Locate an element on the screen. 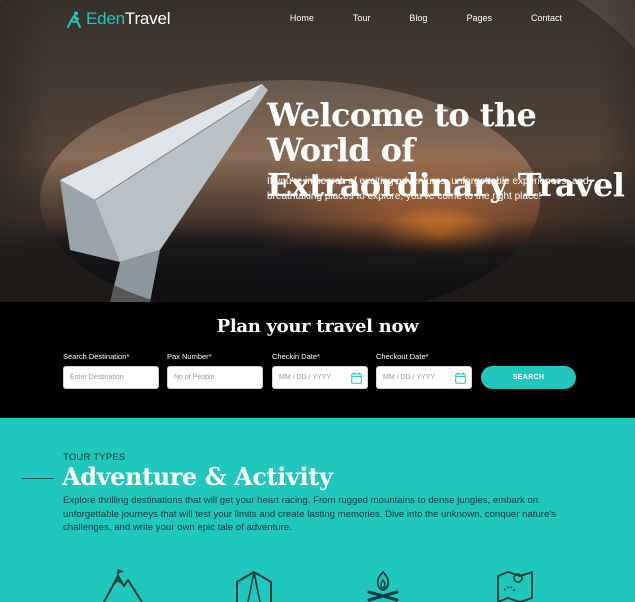 This screenshot has width=635, height=602. plan-title: Plan your travel now is located at coordinates (317, 326).